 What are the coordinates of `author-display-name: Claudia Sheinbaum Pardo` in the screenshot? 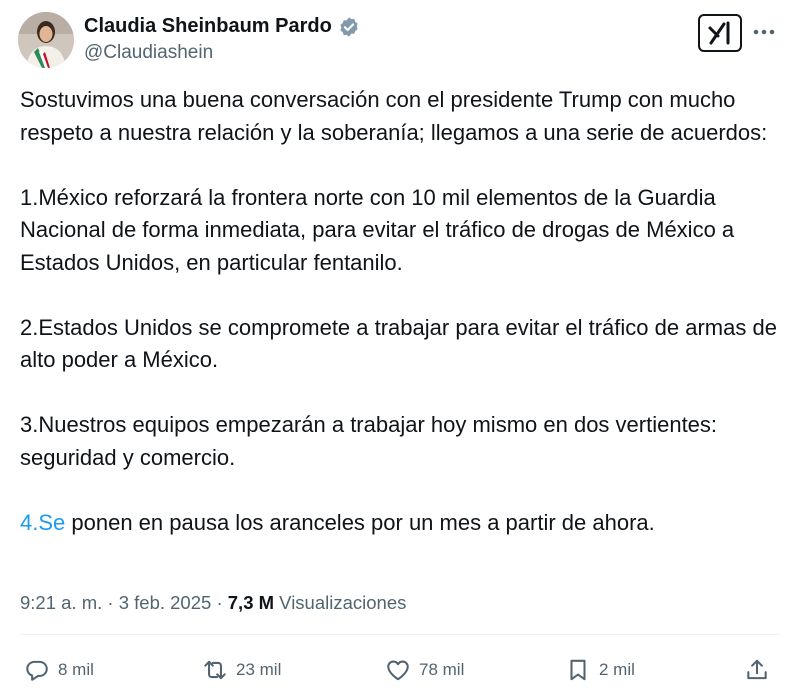 It's located at (208, 26).